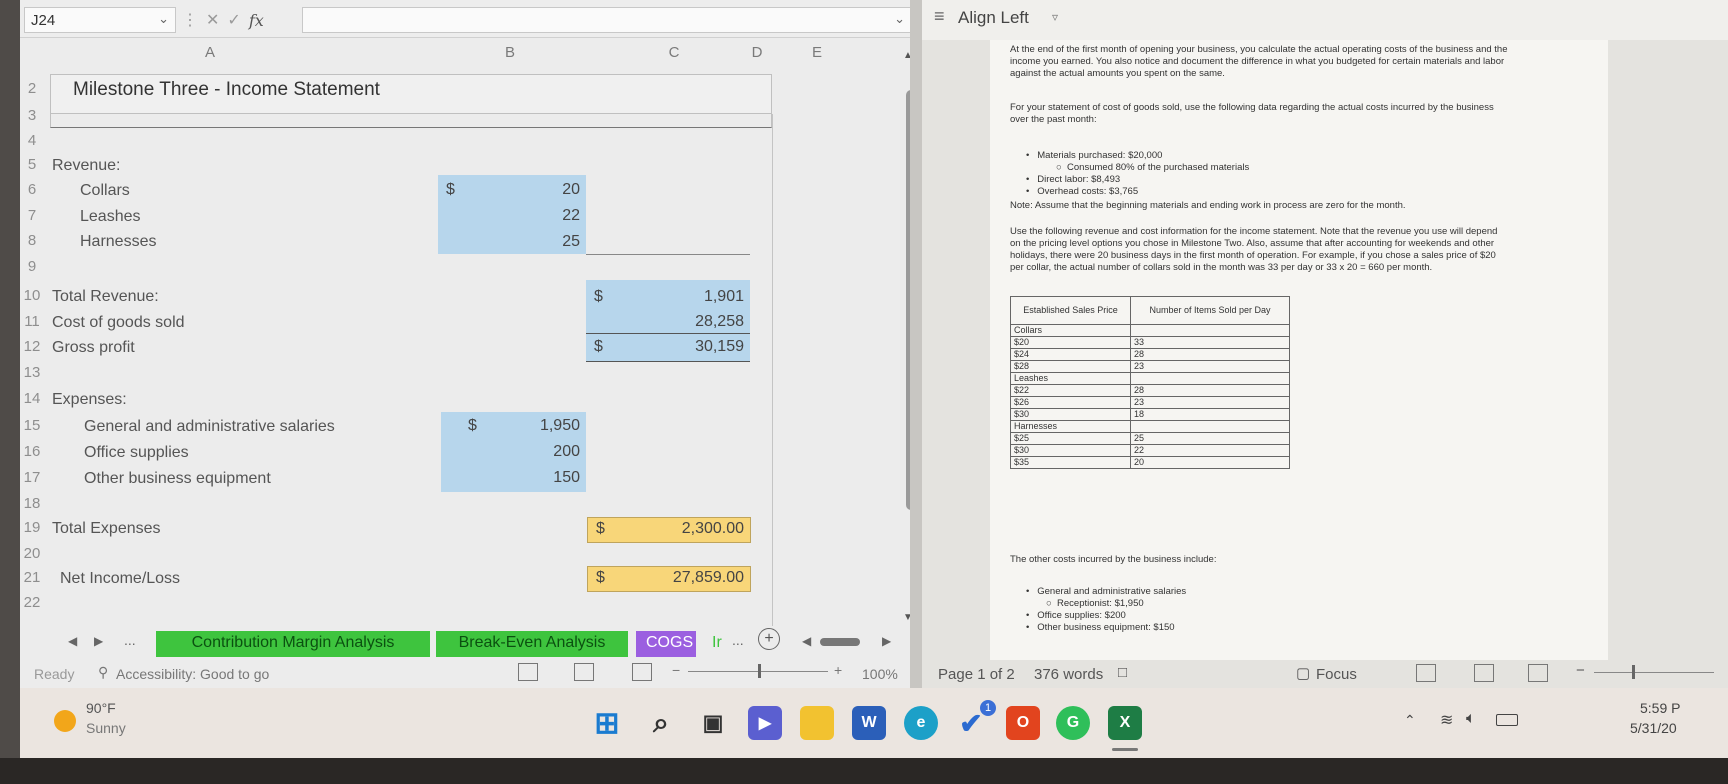 This screenshot has width=1728, height=784. I want to click on gross-profit-value: 30,159, so click(692, 347).